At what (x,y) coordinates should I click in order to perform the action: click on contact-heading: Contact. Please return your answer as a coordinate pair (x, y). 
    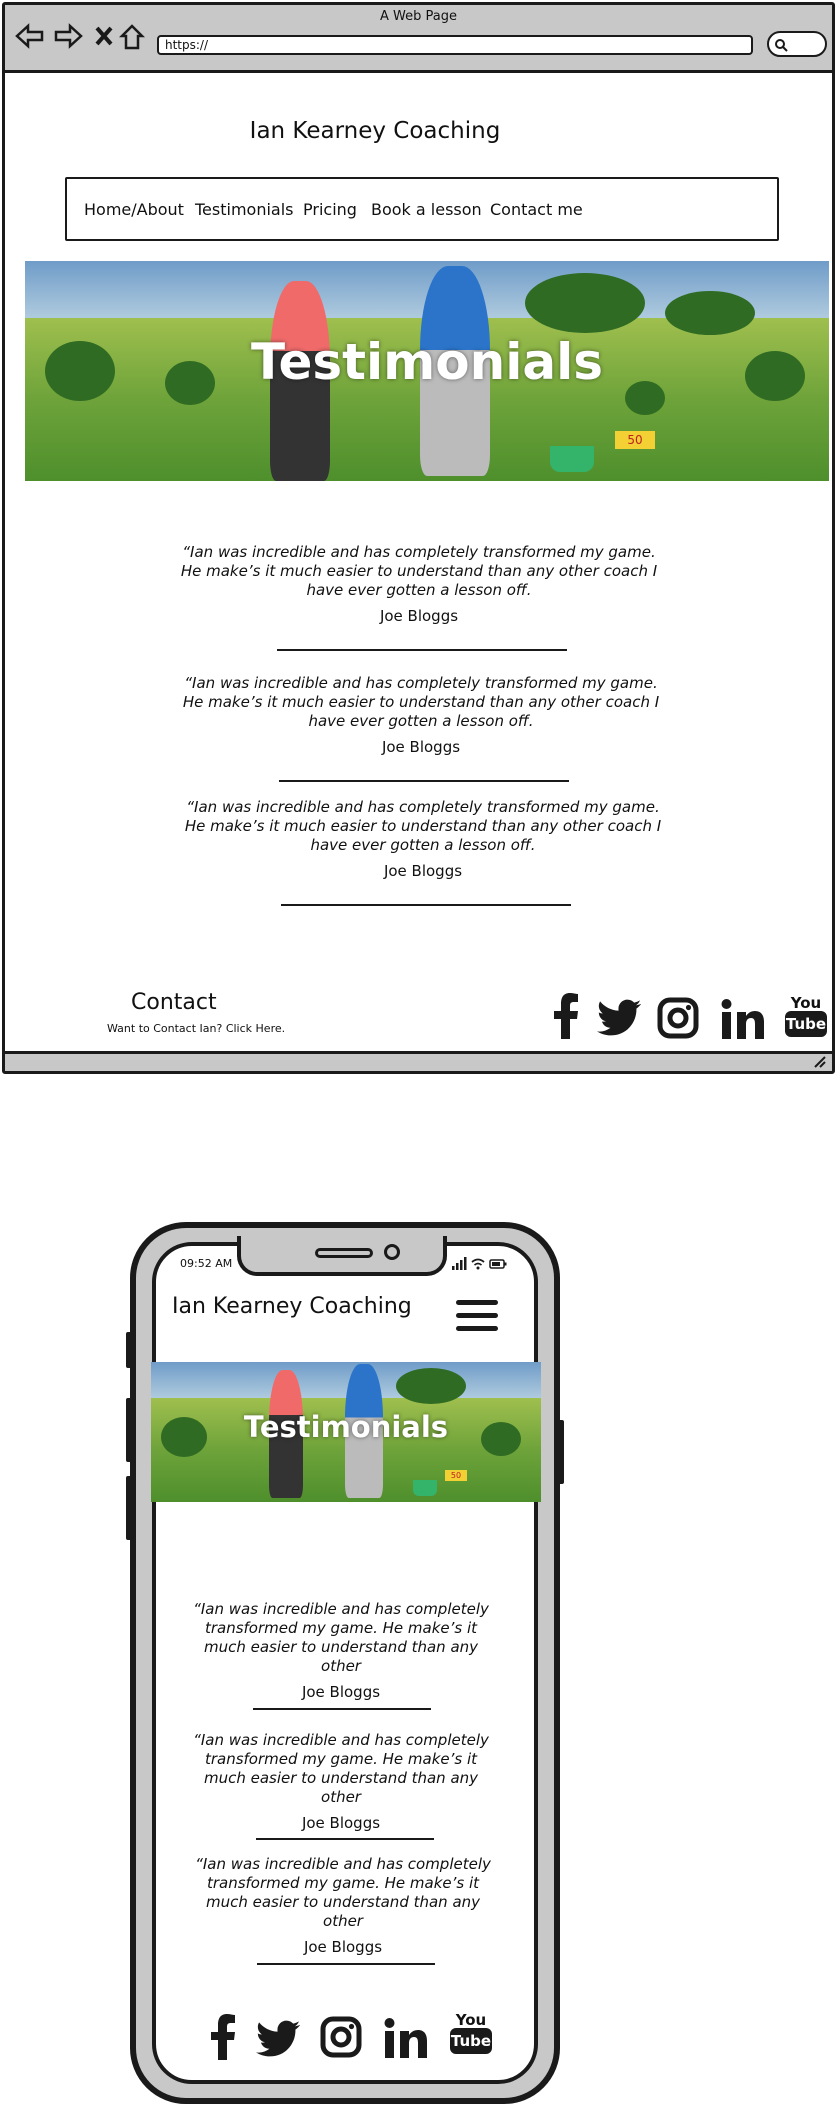
    Looking at the image, I should click on (174, 1002).